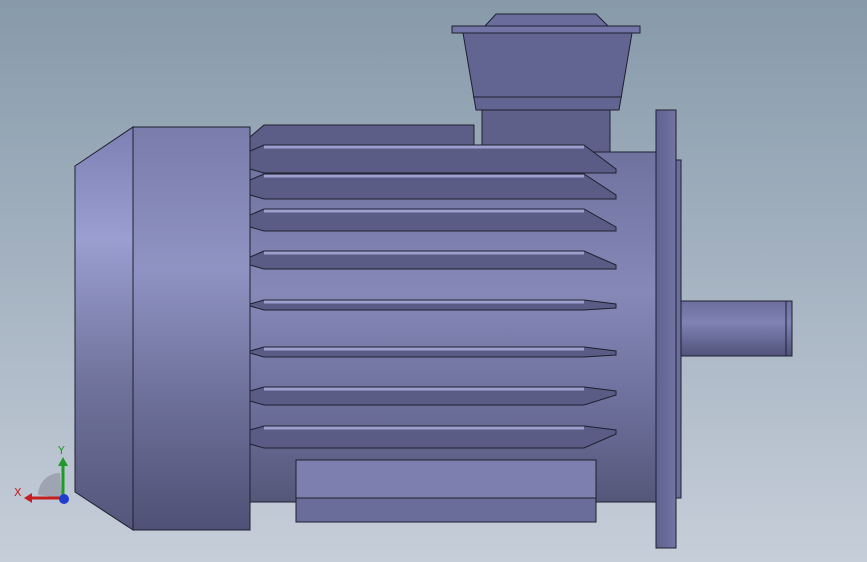 The width and height of the screenshot is (867, 562). What do you see at coordinates (18, 492) in the screenshot?
I see `x-axis-label: X` at bounding box center [18, 492].